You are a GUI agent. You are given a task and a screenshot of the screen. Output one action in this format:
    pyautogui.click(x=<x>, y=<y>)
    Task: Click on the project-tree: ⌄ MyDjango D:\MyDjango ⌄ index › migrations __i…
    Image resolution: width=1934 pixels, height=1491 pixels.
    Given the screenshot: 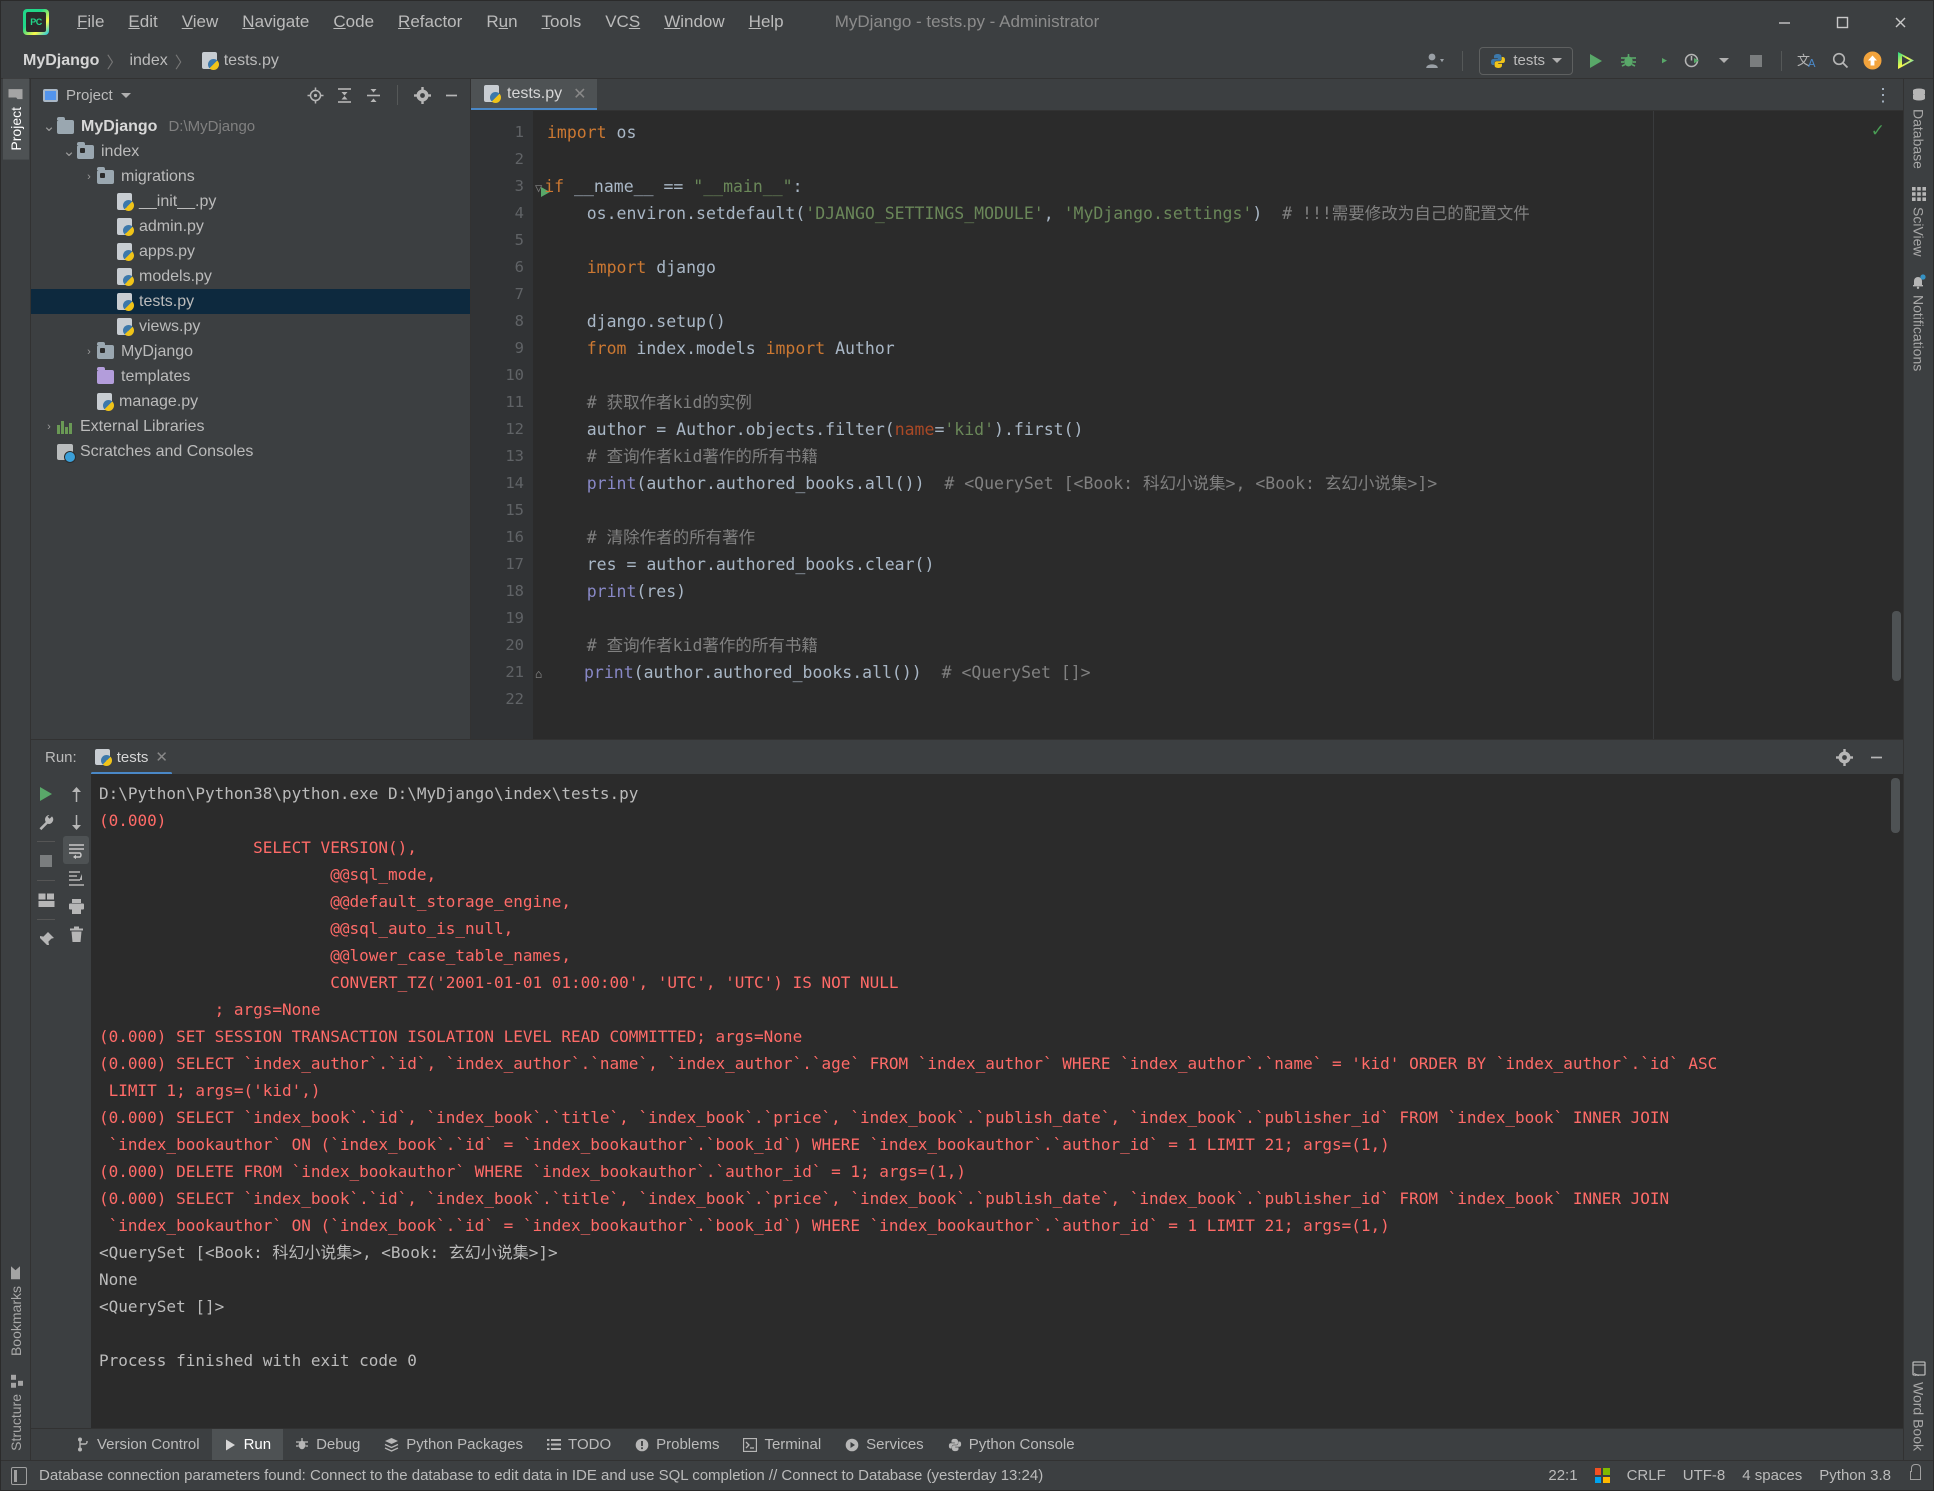 What is the action you would take?
    pyautogui.click(x=250, y=425)
    